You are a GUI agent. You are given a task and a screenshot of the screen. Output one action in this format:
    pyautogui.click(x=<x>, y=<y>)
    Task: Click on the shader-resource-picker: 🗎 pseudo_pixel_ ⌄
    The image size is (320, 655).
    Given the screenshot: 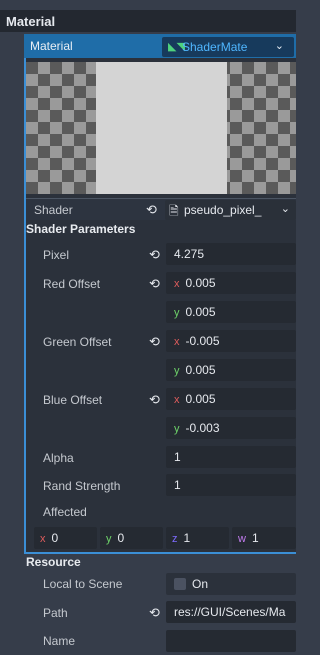 What is the action you would take?
    pyautogui.click(x=230, y=210)
    